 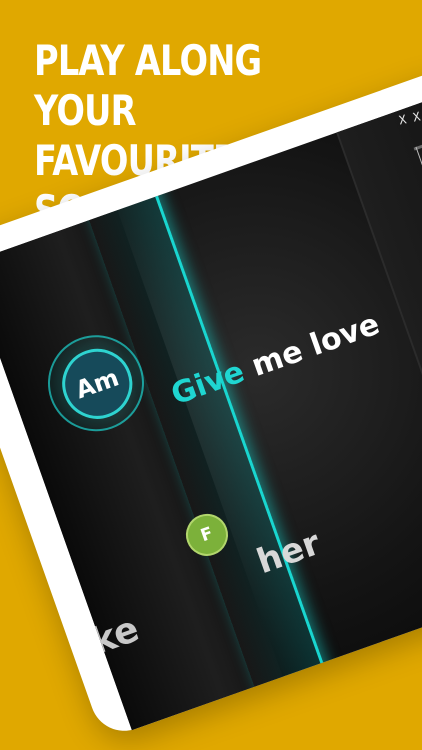 What do you see at coordinates (148, 60) in the screenshot?
I see `headline-line: PLAY ALONG` at bounding box center [148, 60].